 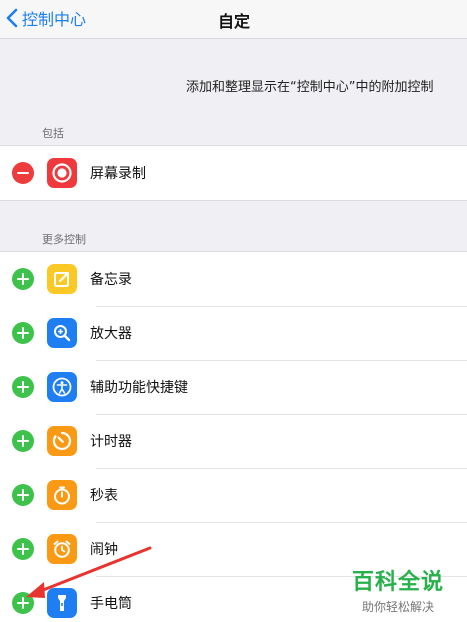 I want to click on section-header-more: 更多控制, so click(x=64, y=239).